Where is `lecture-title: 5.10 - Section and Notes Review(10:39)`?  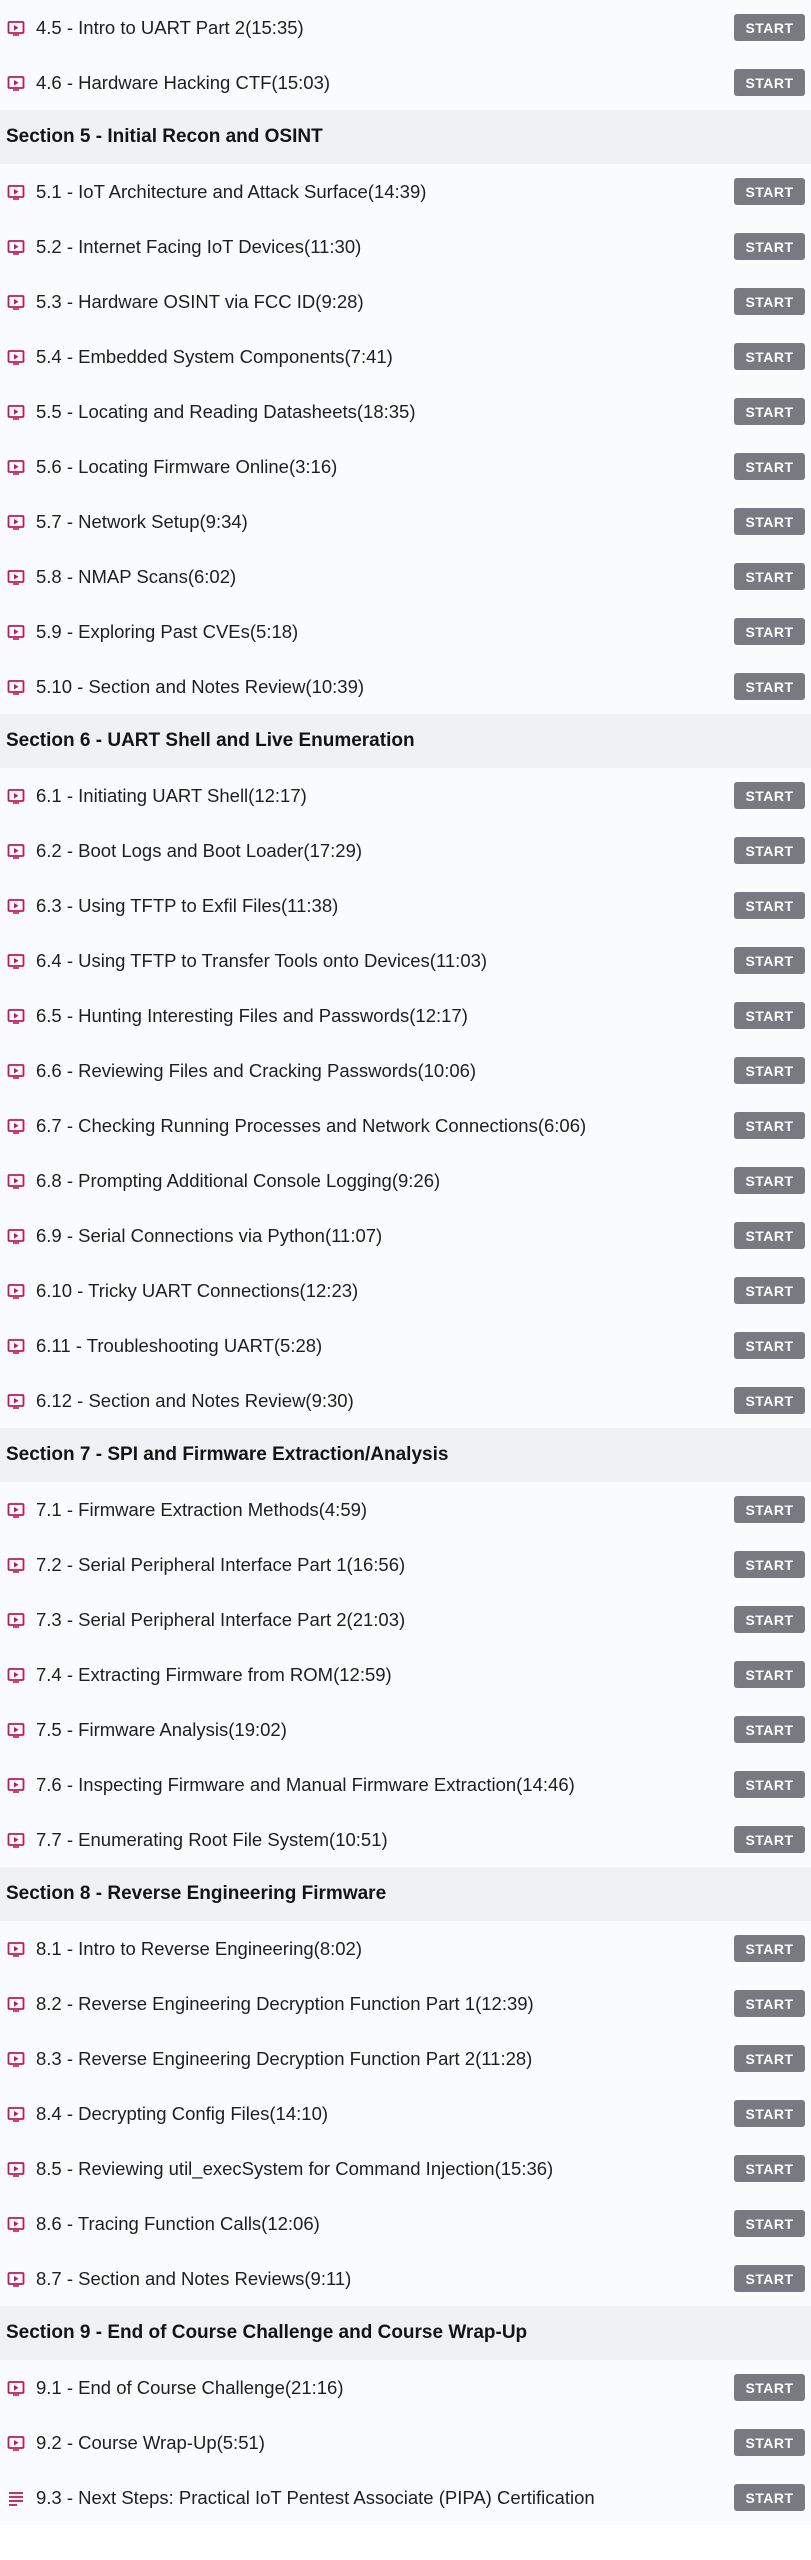 lecture-title: 5.10 - Section and Notes Review(10:39) is located at coordinates (385, 687).